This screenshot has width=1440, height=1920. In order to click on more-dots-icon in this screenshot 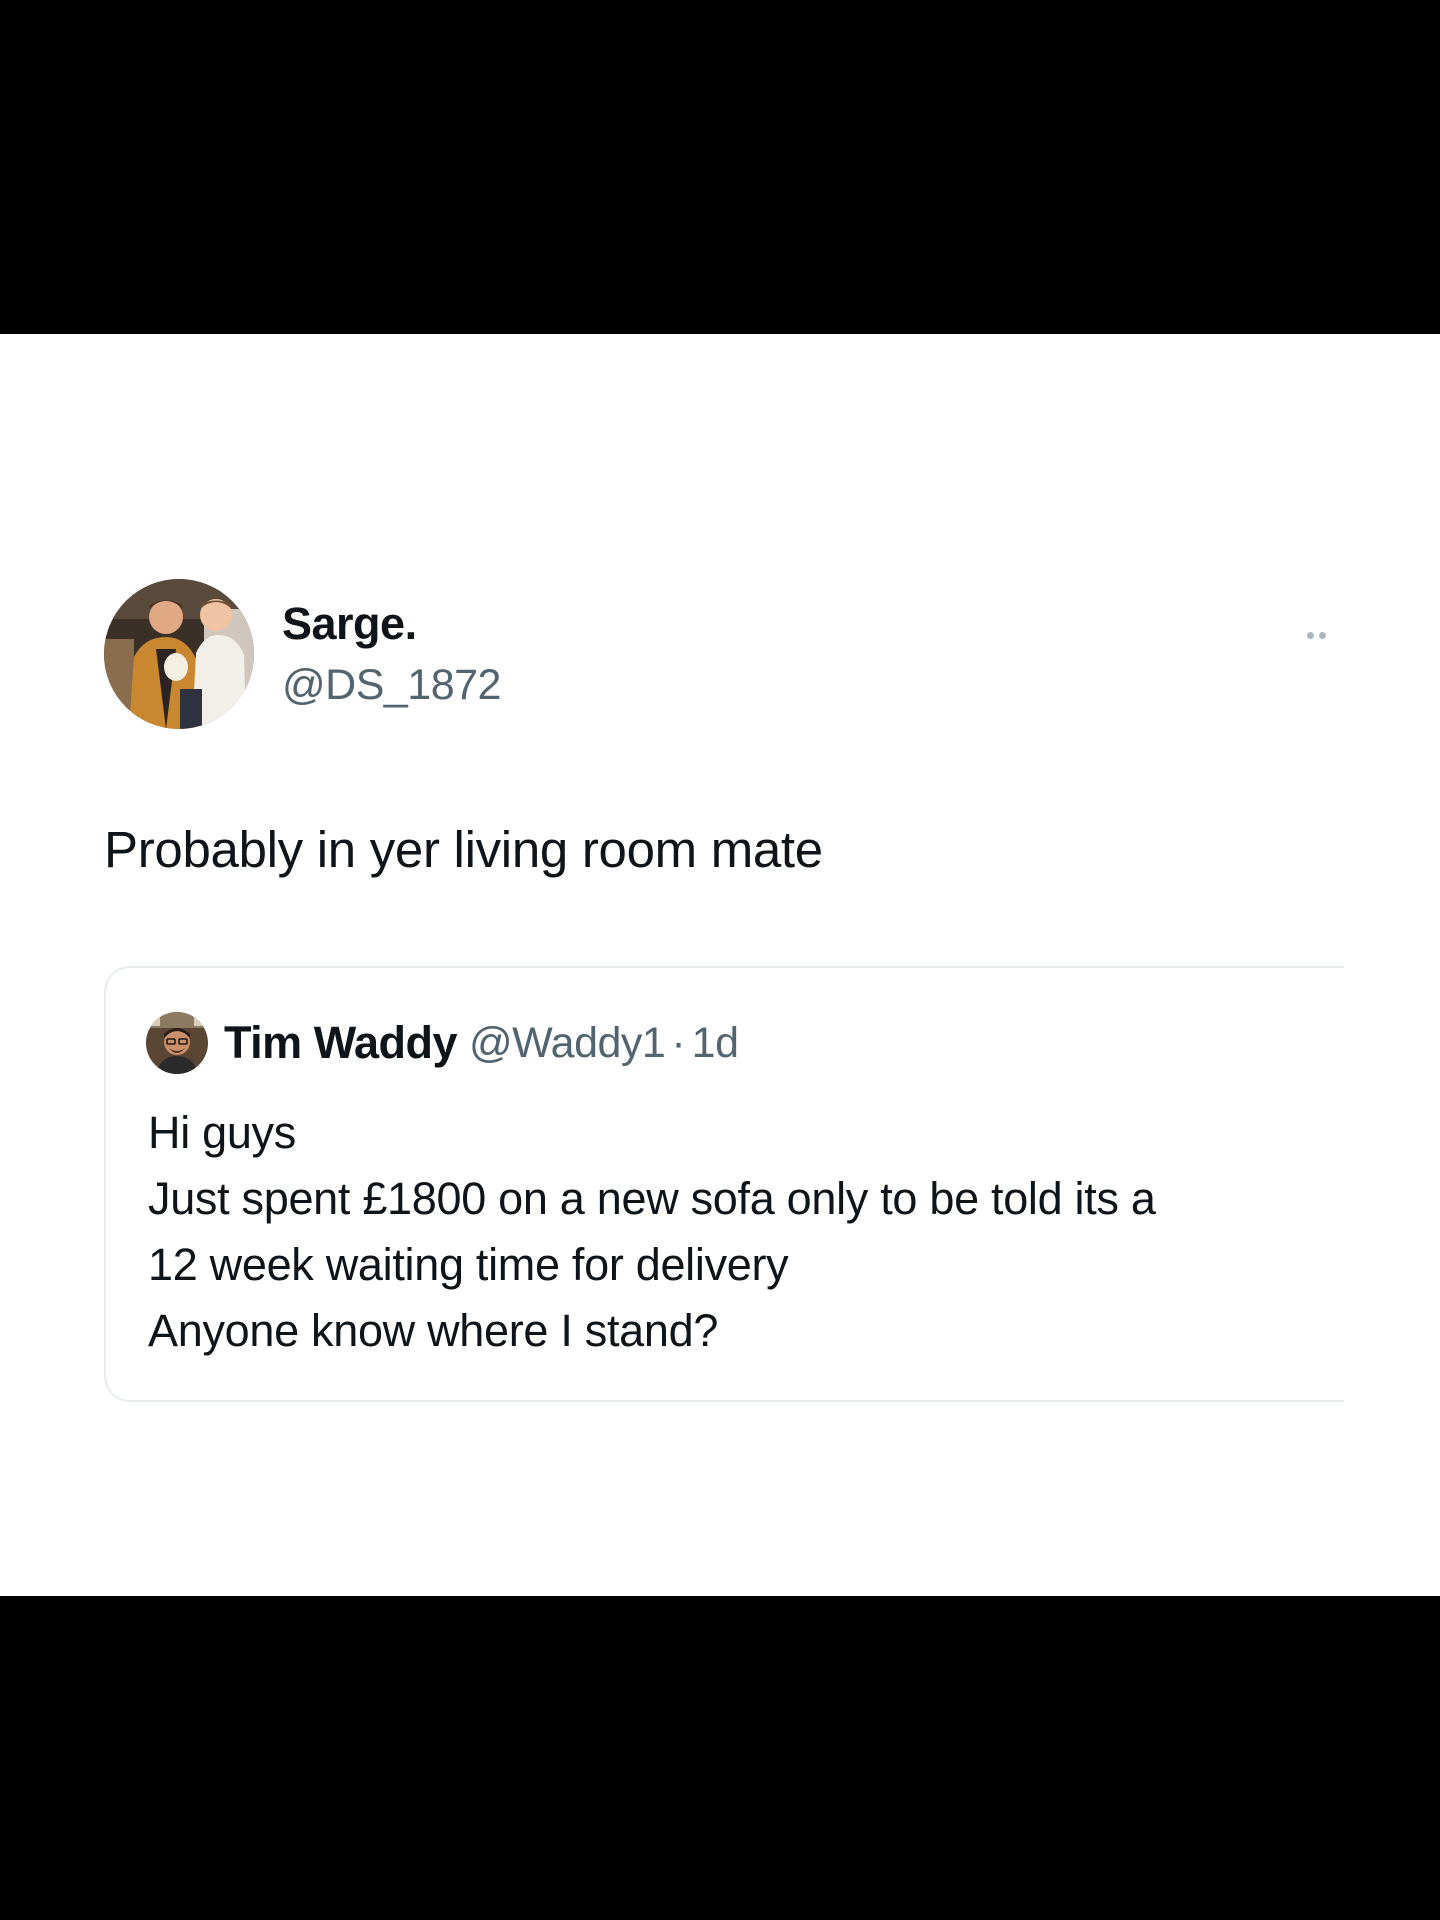, I will do `click(1310, 635)`.